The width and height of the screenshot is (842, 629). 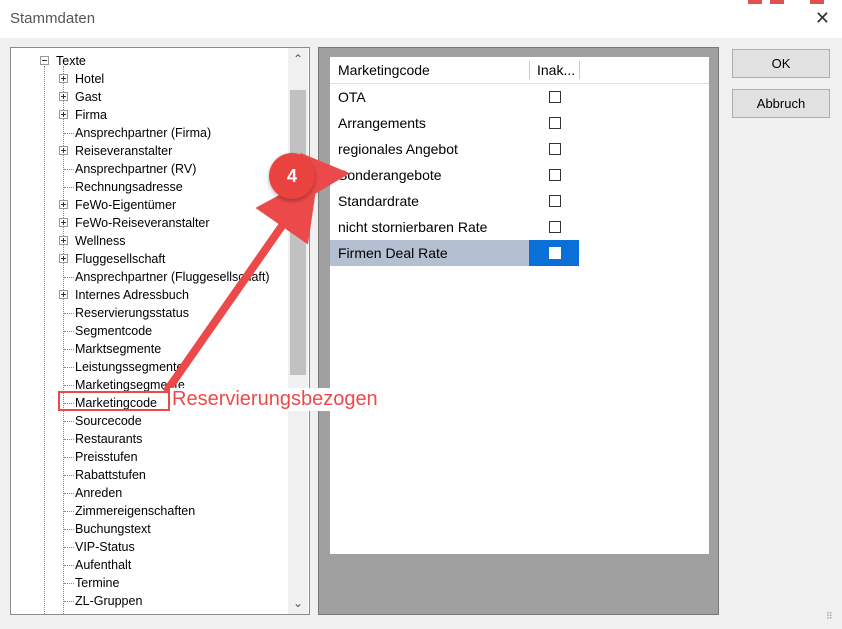 I want to click on tree-item: Aufenthalt, so click(x=150, y=565).